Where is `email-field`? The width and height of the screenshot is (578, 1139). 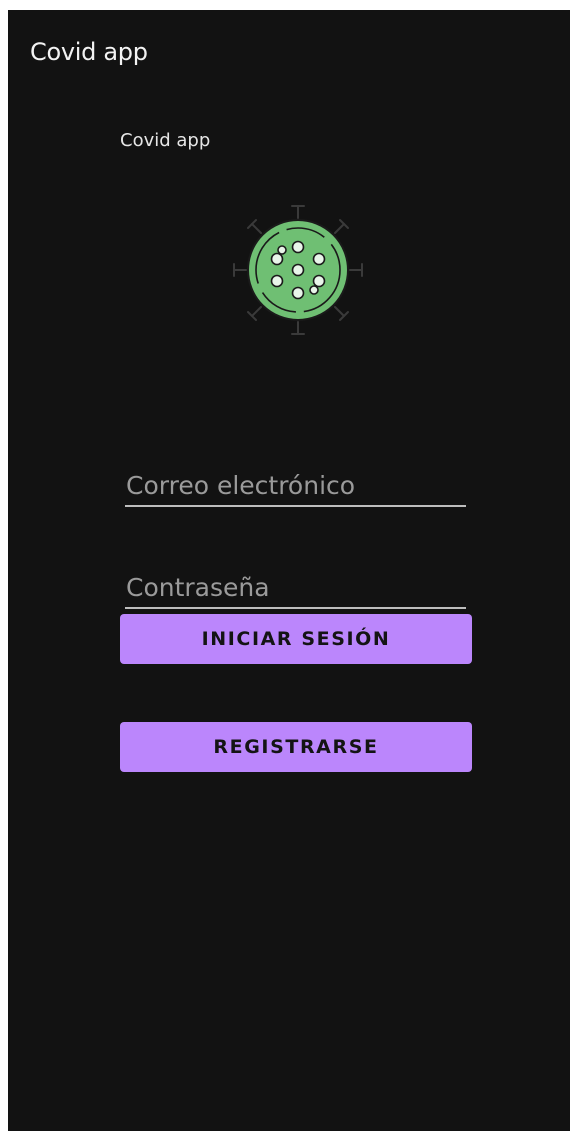 email-field is located at coordinates (295, 485).